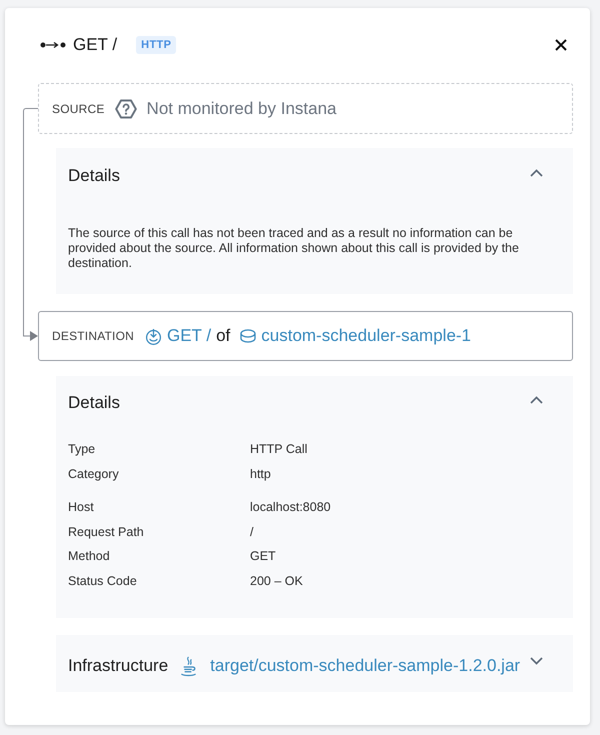  Describe the element at coordinates (356, 336) in the screenshot. I see `service-link: custom-scheduler-sample-1` at that location.